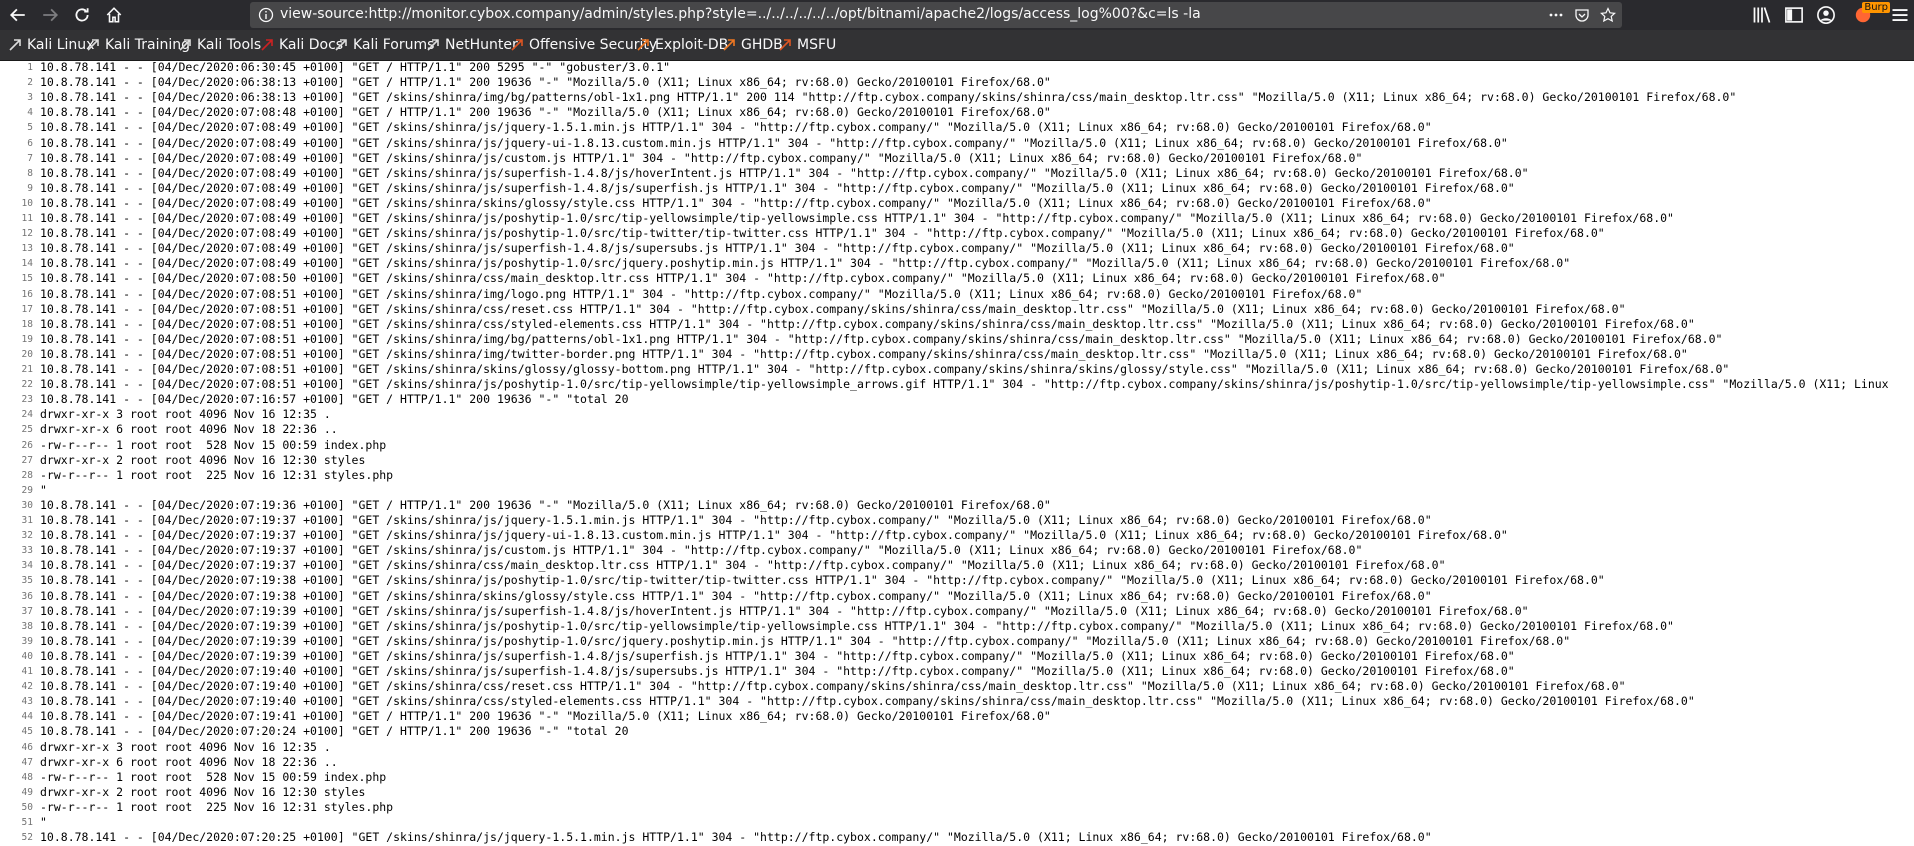 The width and height of the screenshot is (1914, 846). What do you see at coordinates (27, 732) in the screenshot?
I see `line-number: 45` at bounding box center [27, 732].